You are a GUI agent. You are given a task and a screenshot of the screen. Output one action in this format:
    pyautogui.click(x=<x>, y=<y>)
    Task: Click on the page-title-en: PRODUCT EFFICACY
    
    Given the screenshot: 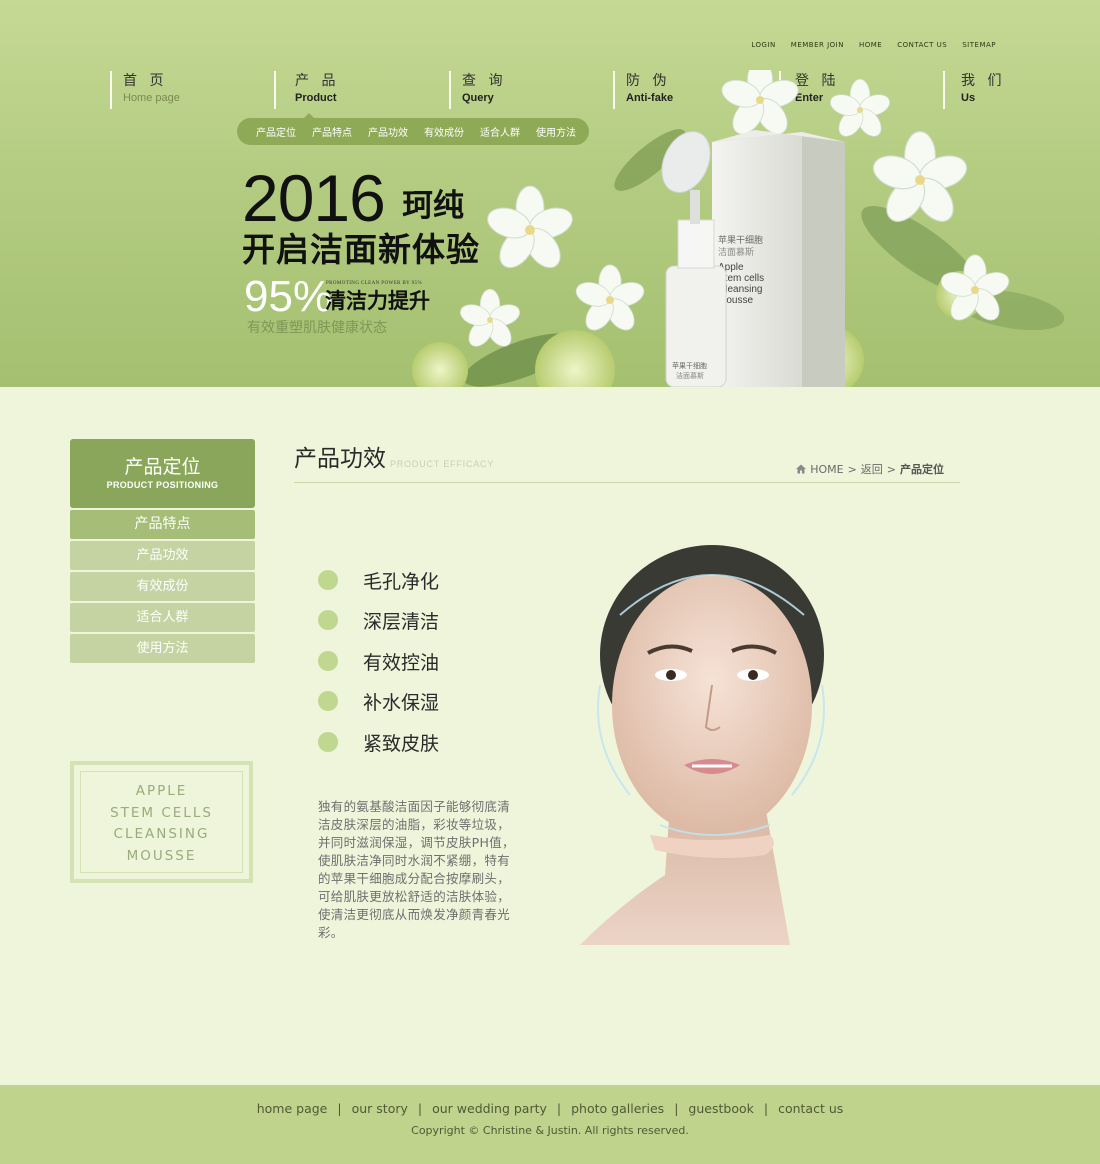 What is the action you would take?
    pyautogui.click(x=442, y=464)
    